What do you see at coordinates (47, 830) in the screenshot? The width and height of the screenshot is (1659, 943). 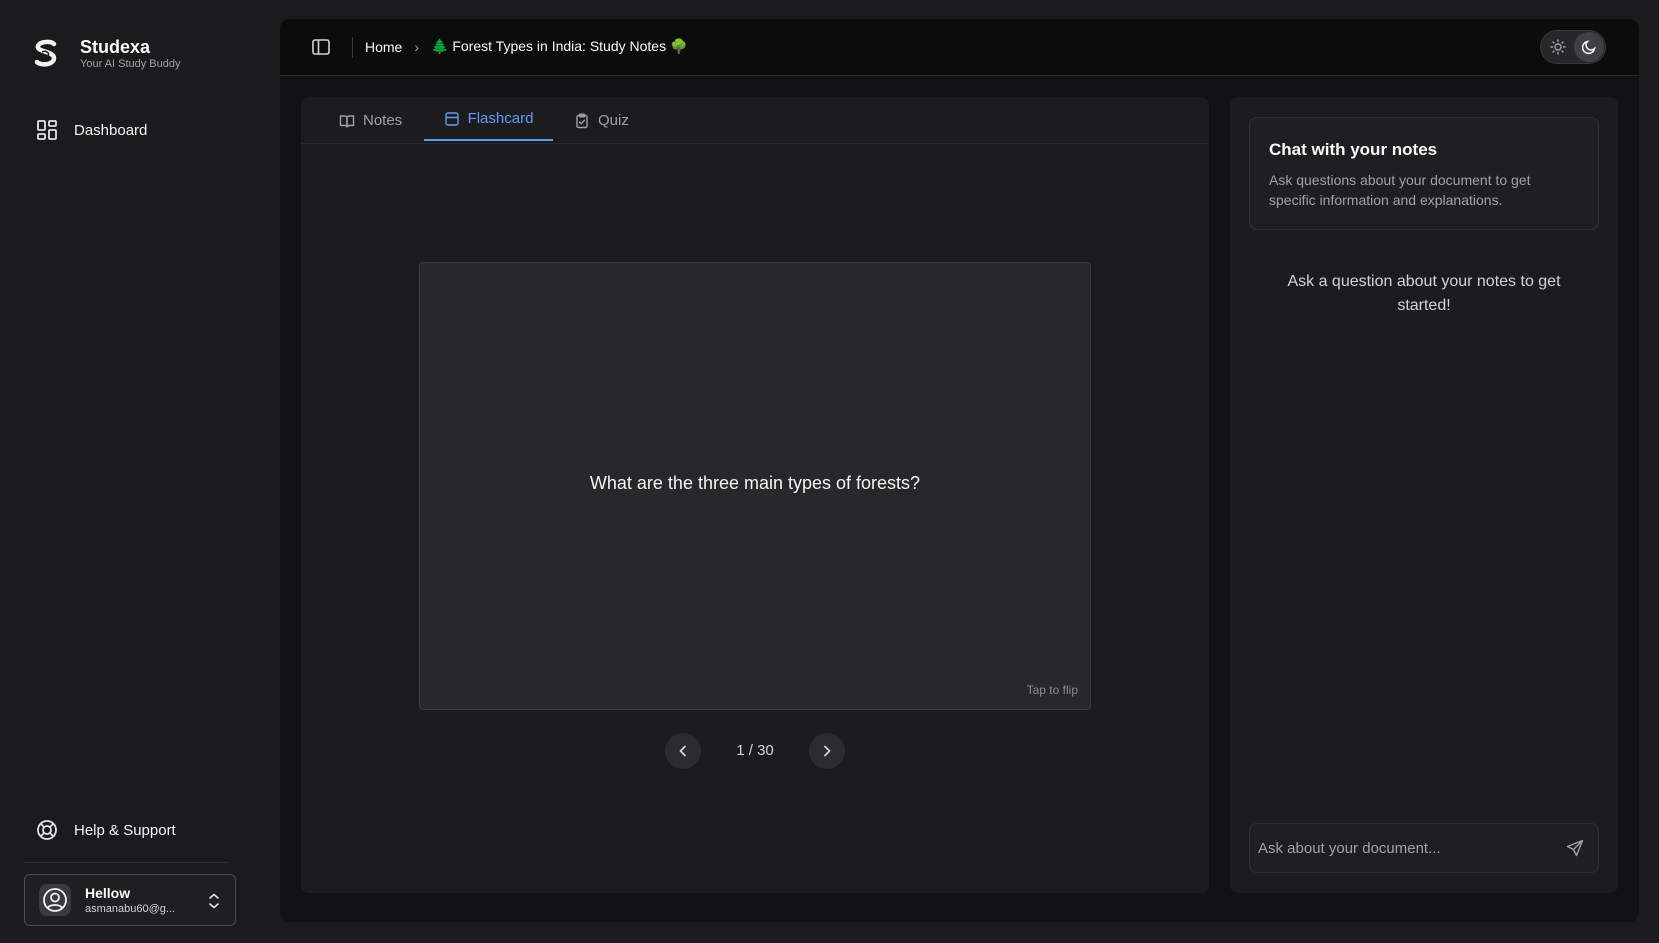 I see `lifebuoy-icon` at bounding box center [47, 830].